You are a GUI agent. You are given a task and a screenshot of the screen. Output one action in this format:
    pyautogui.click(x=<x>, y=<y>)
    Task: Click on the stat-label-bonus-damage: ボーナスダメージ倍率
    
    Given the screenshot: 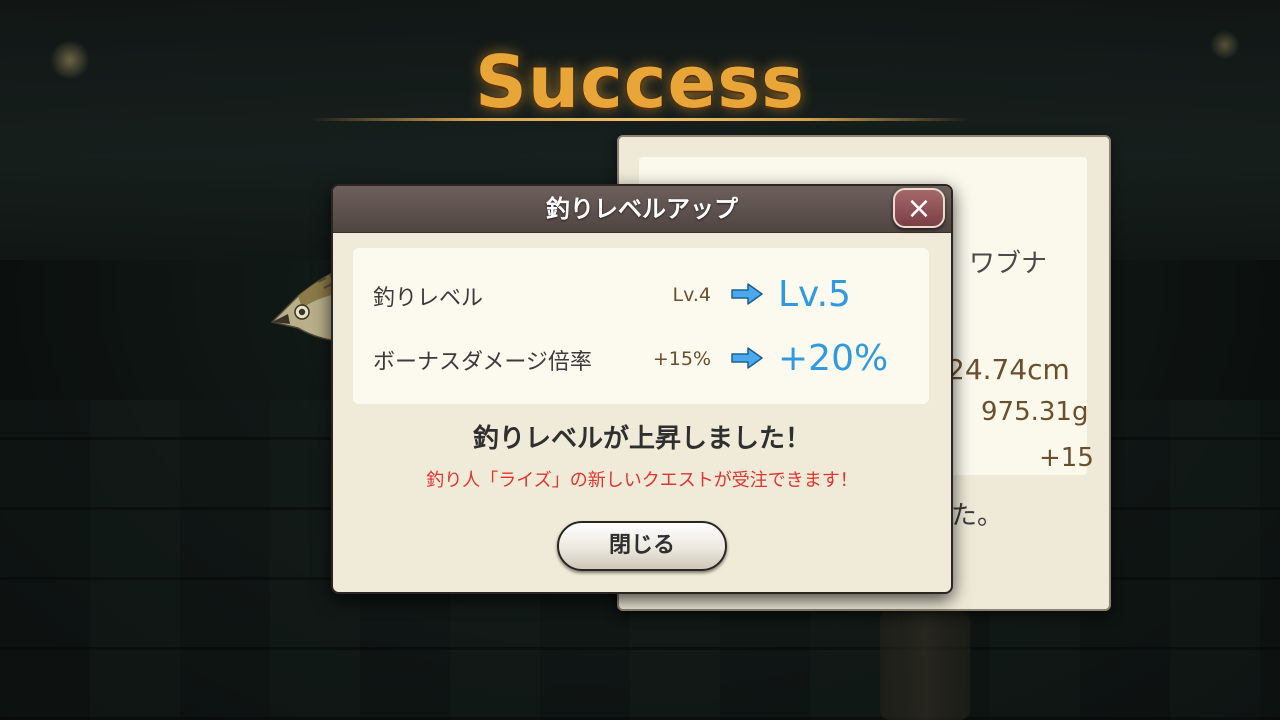 What is the action you would take?
    pyautogui.click(x=482, y=362)
    